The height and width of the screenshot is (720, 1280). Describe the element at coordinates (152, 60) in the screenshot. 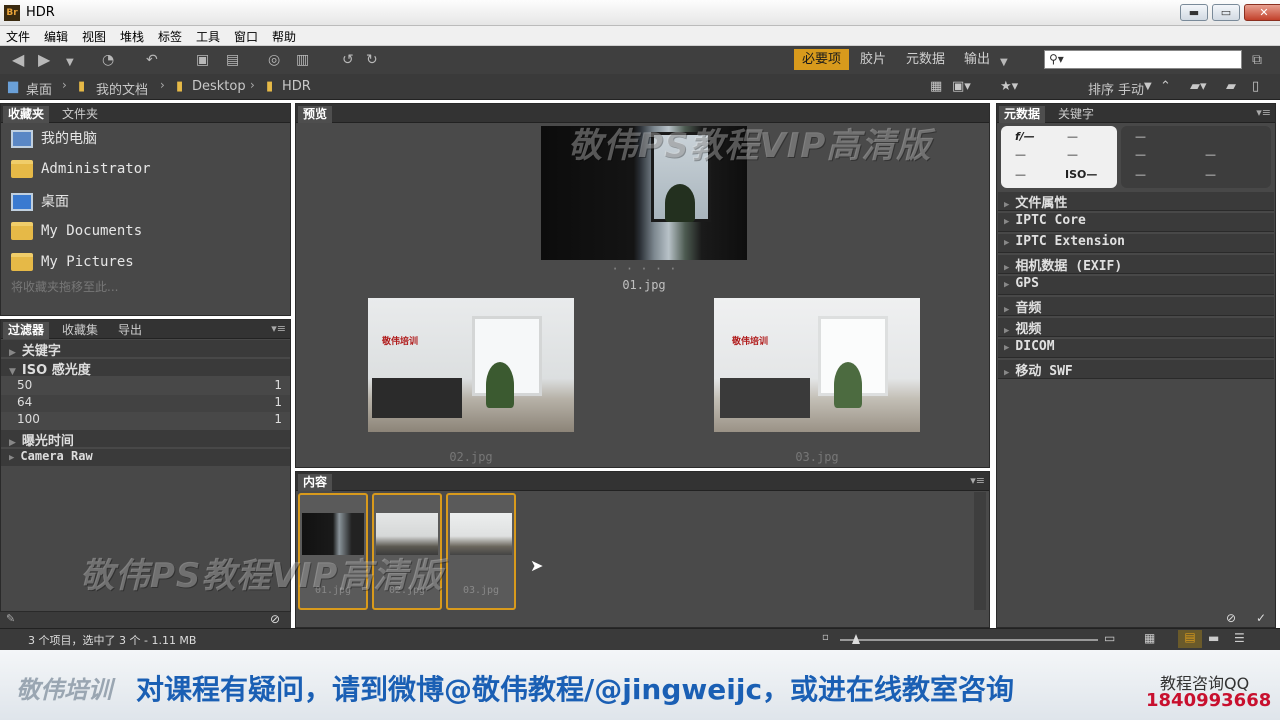

I see `boomerang-icon: ↶` at that location.